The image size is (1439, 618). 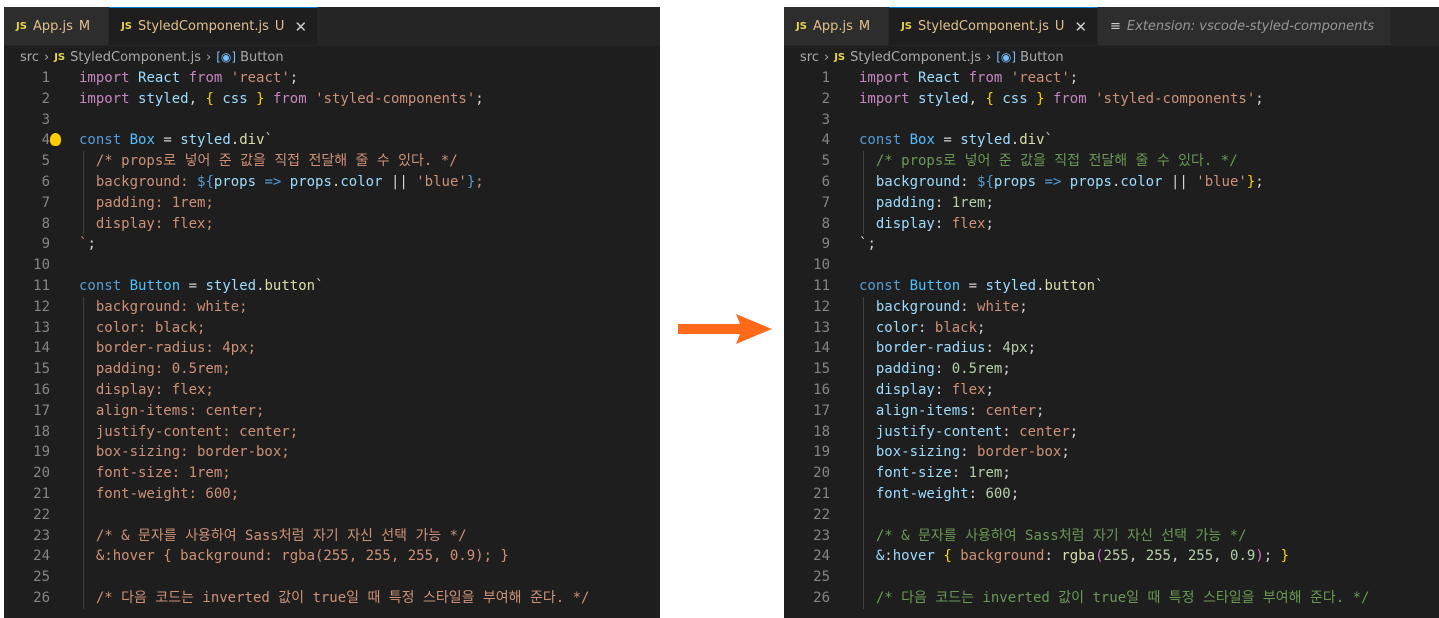 I want to click on code-line: 4 const Box = styled.div`, so click(x=1111, y=140).